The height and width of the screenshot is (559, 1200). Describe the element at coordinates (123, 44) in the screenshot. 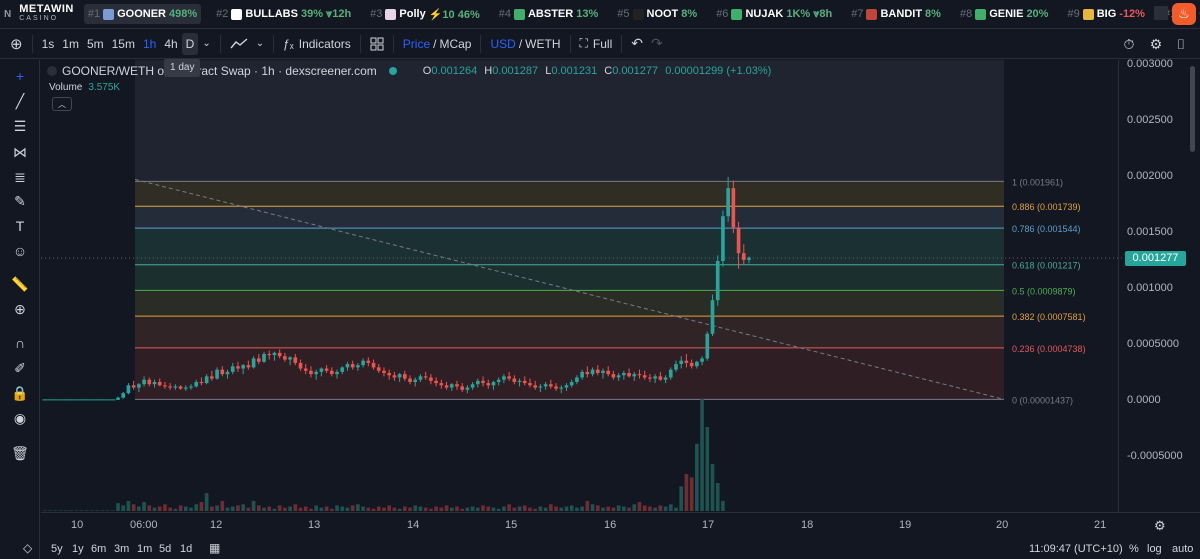

I see `interval-15m: 15m` at that location.